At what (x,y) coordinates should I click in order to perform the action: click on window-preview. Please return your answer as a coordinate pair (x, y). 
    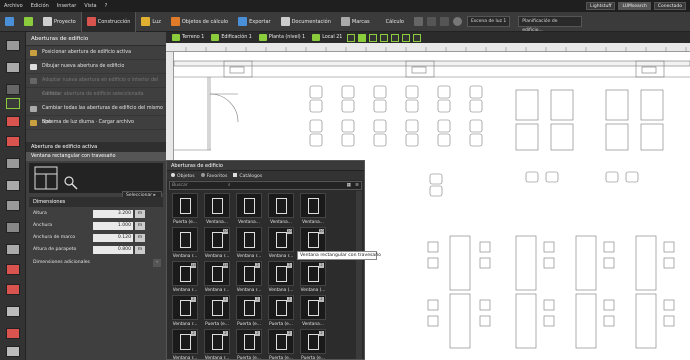
    Looking at the image, I should click on (96, 178).